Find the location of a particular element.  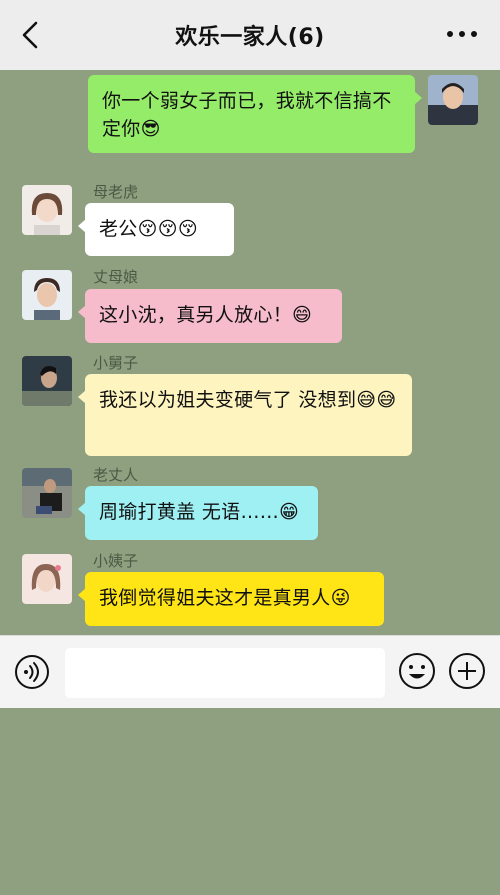

message-bubble: 周瑜打黄盖 无语……😁 is located at coordinates (198, 513).